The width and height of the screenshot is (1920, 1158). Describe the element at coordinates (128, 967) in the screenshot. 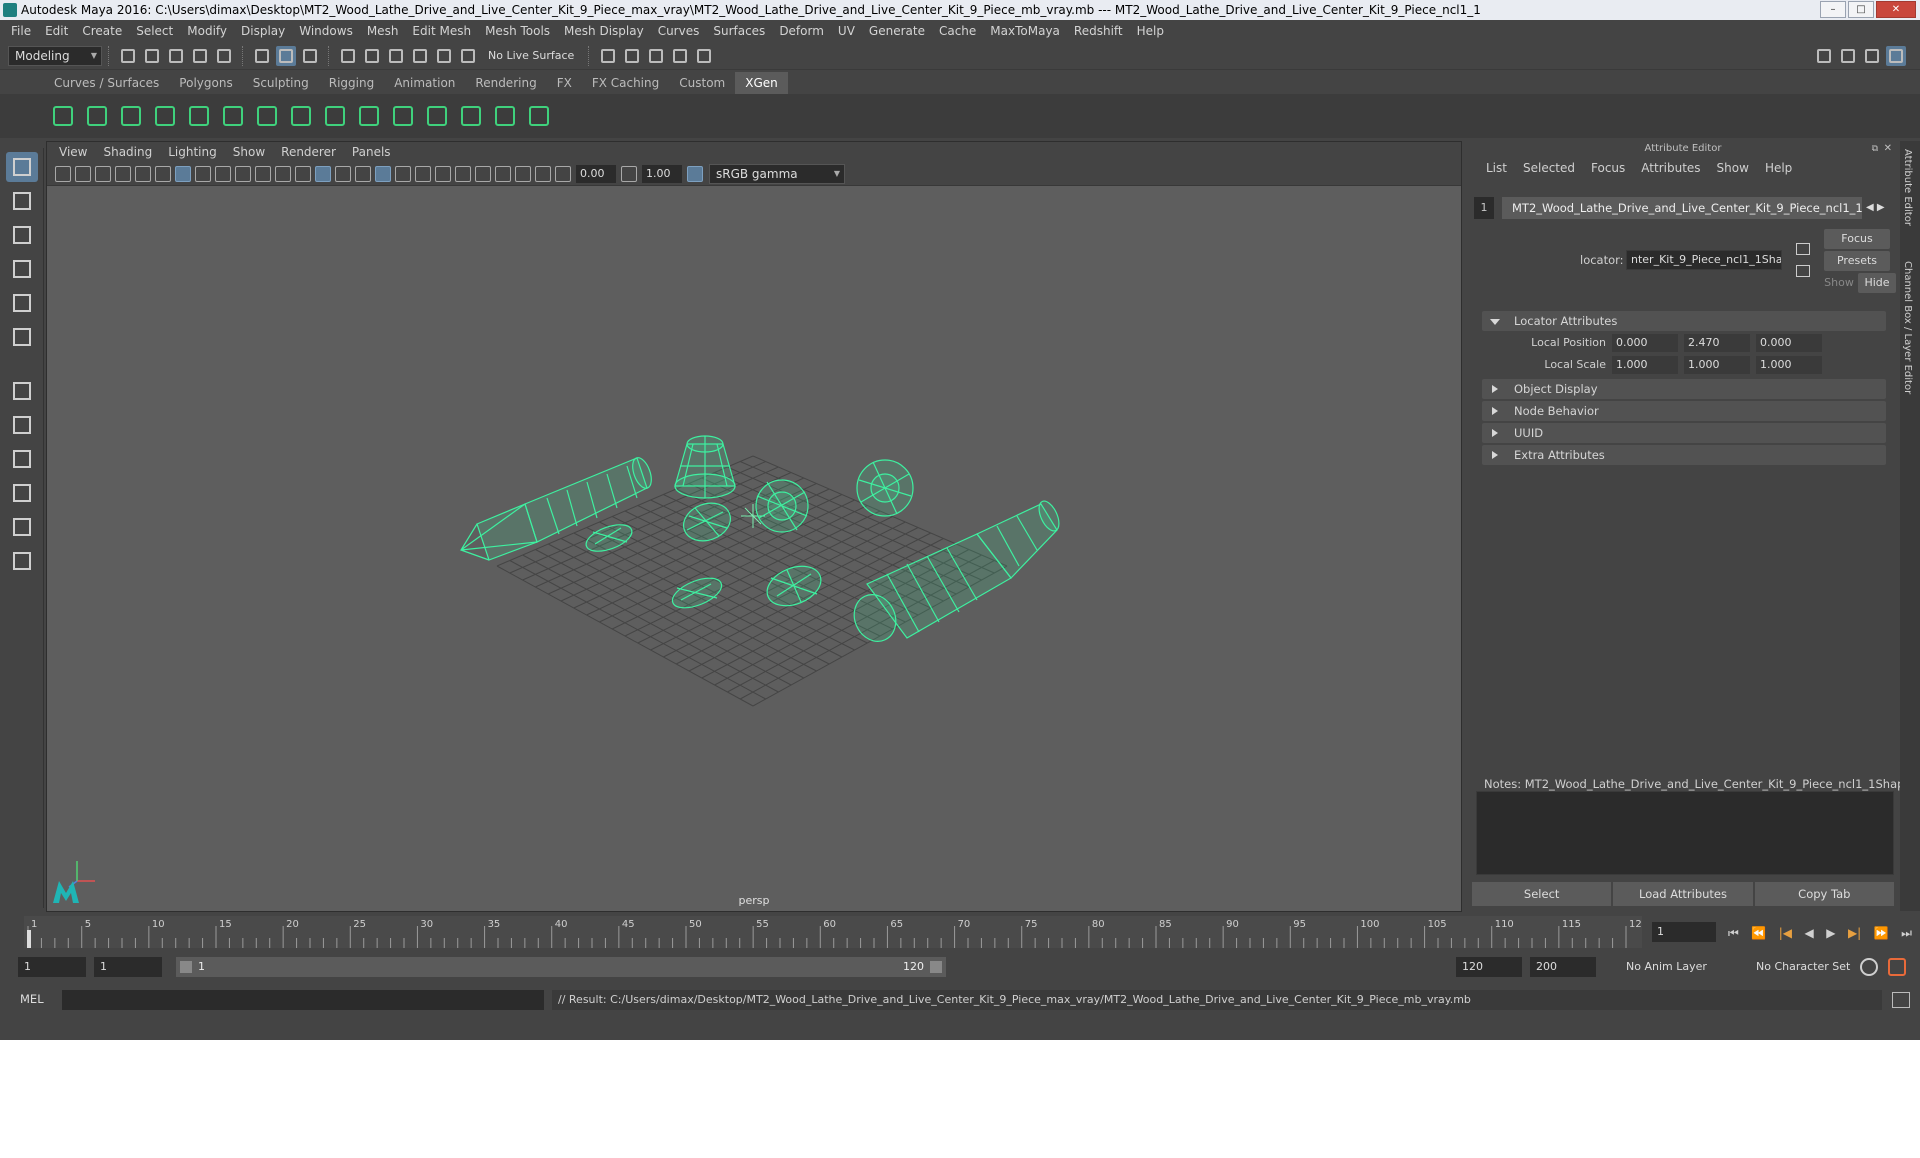

I see `playback-start-field: 1` at that location.